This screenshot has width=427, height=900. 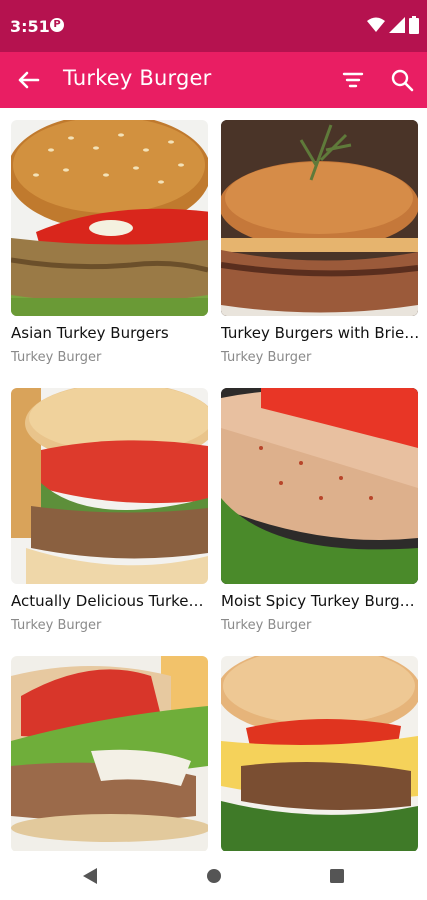 I want to click on app-notification-icon: P, so click(x=57, y=25).